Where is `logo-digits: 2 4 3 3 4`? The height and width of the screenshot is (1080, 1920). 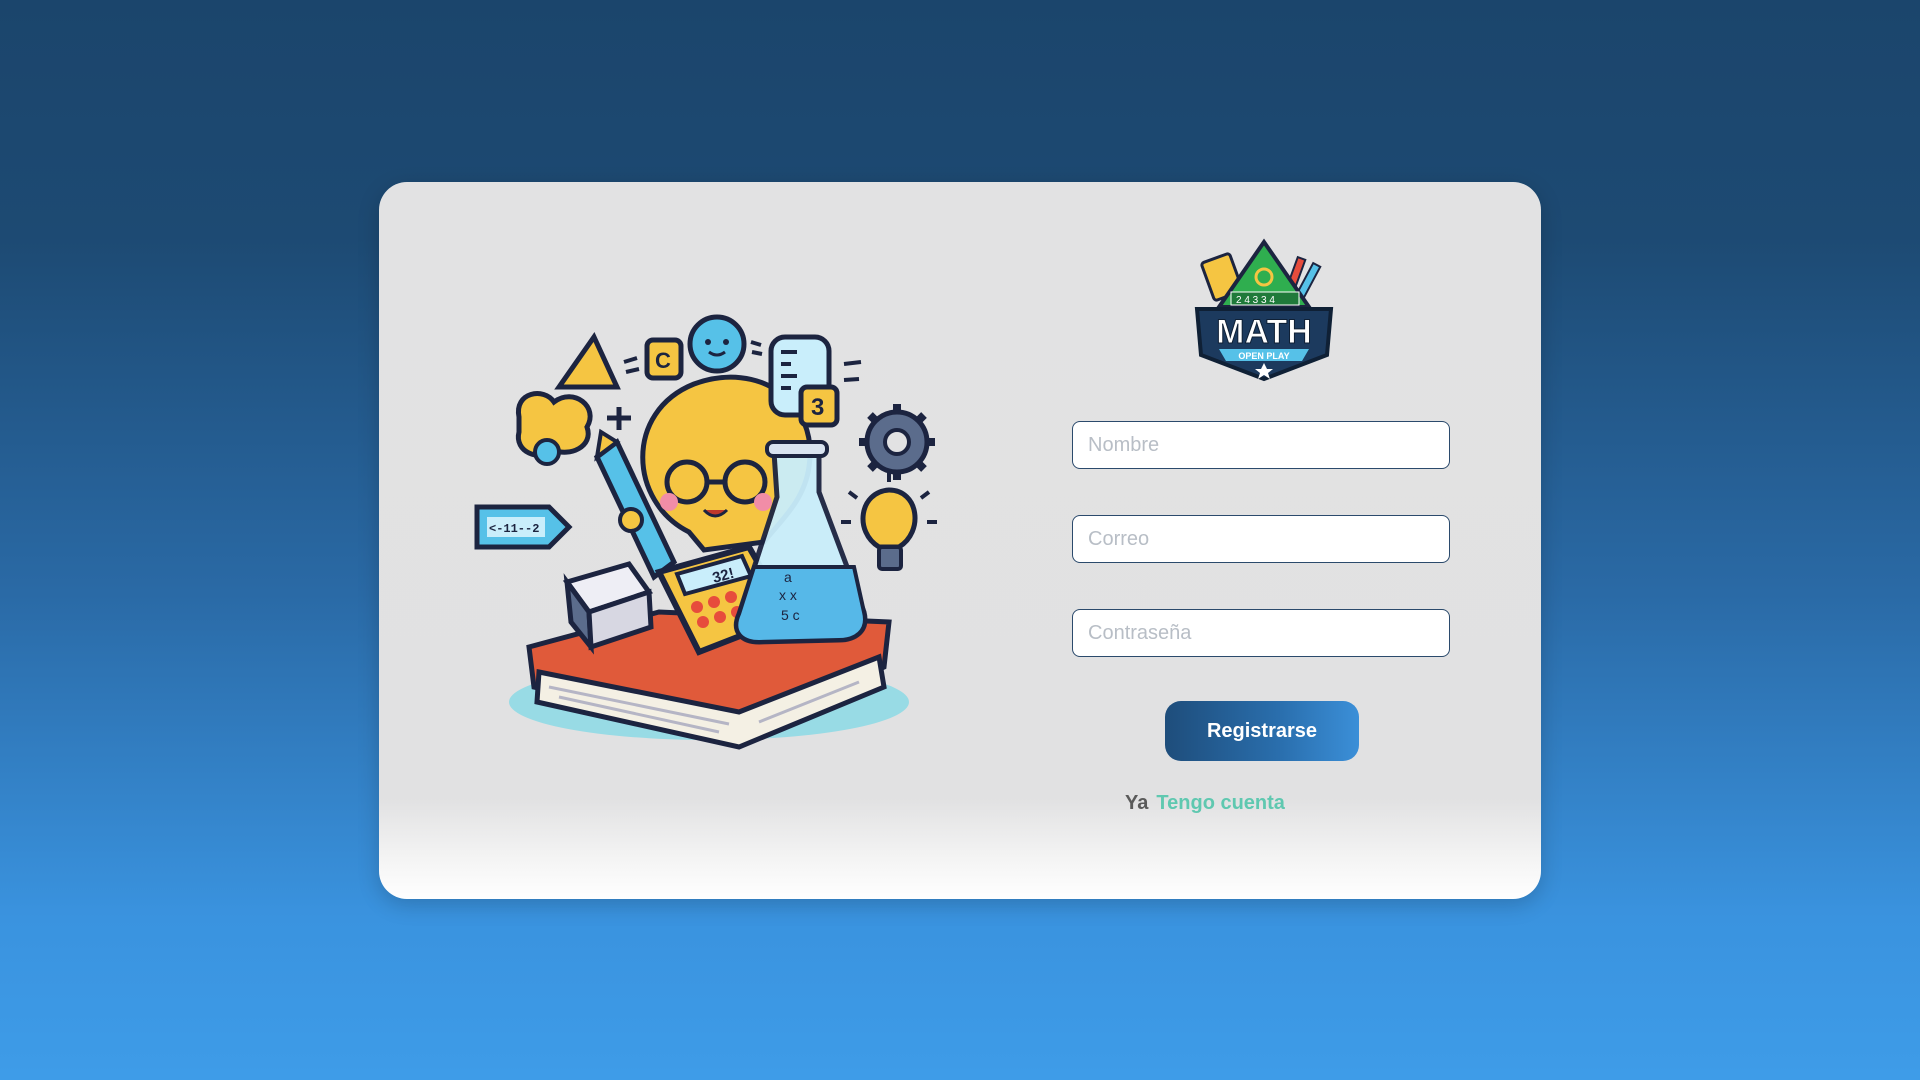
logo-digits: 2 4 3 3 4 is located at coordinates (1255, 300).